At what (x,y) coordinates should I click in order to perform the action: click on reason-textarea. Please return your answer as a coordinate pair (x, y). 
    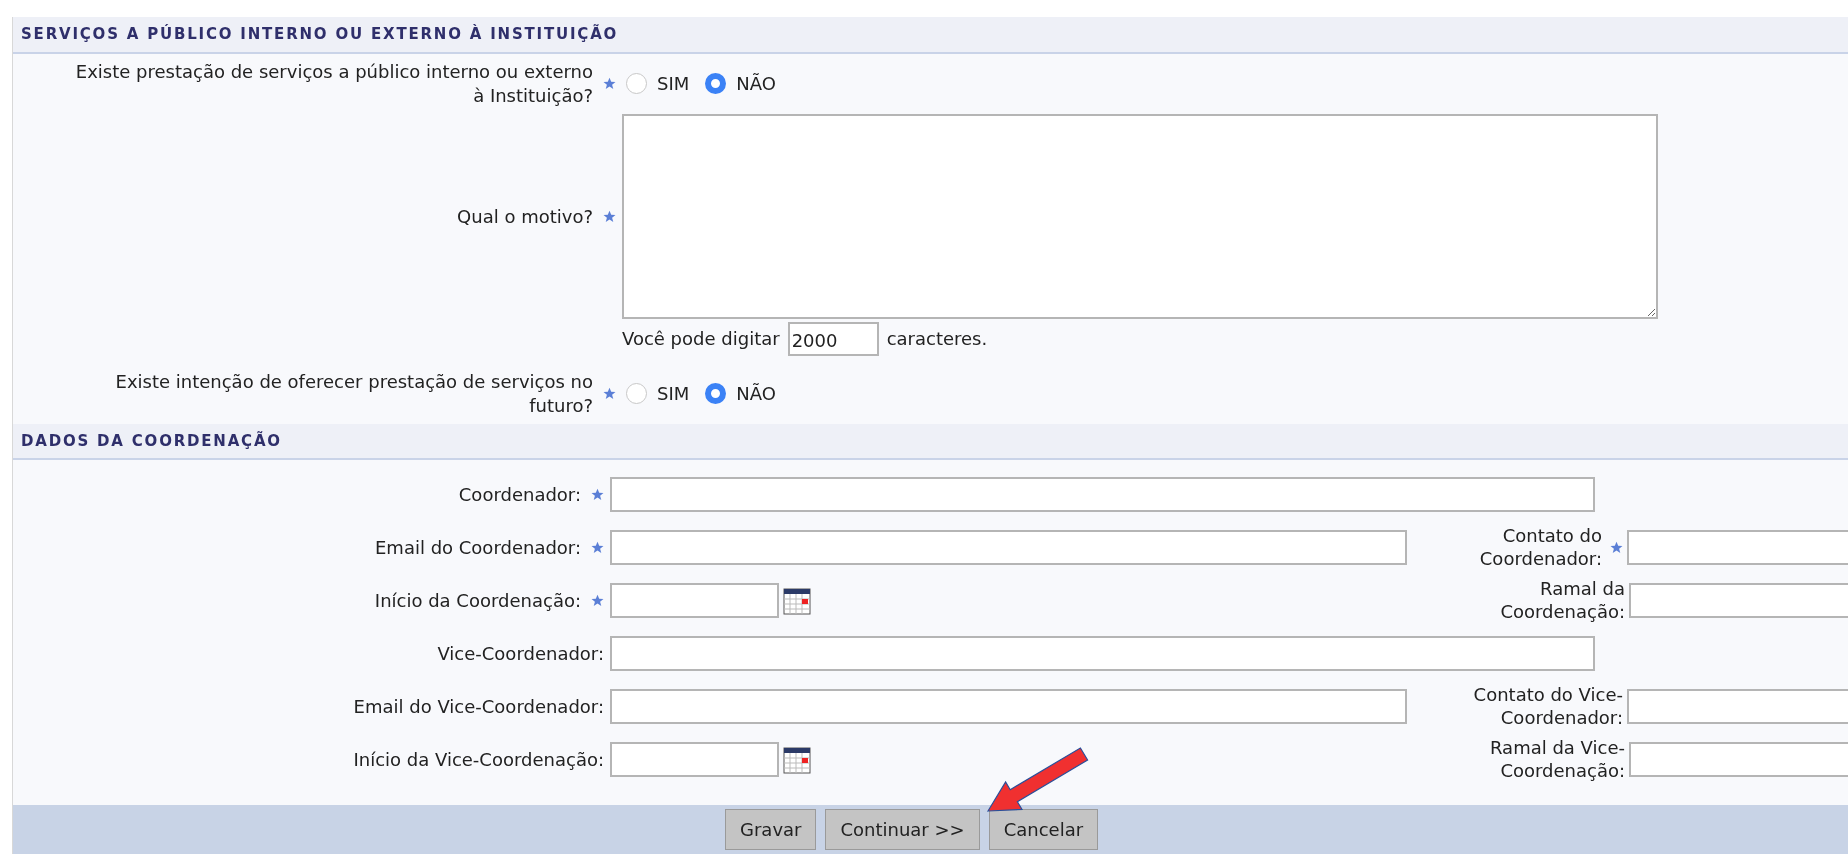
    Looking at the image, I should click on (1140, 216).